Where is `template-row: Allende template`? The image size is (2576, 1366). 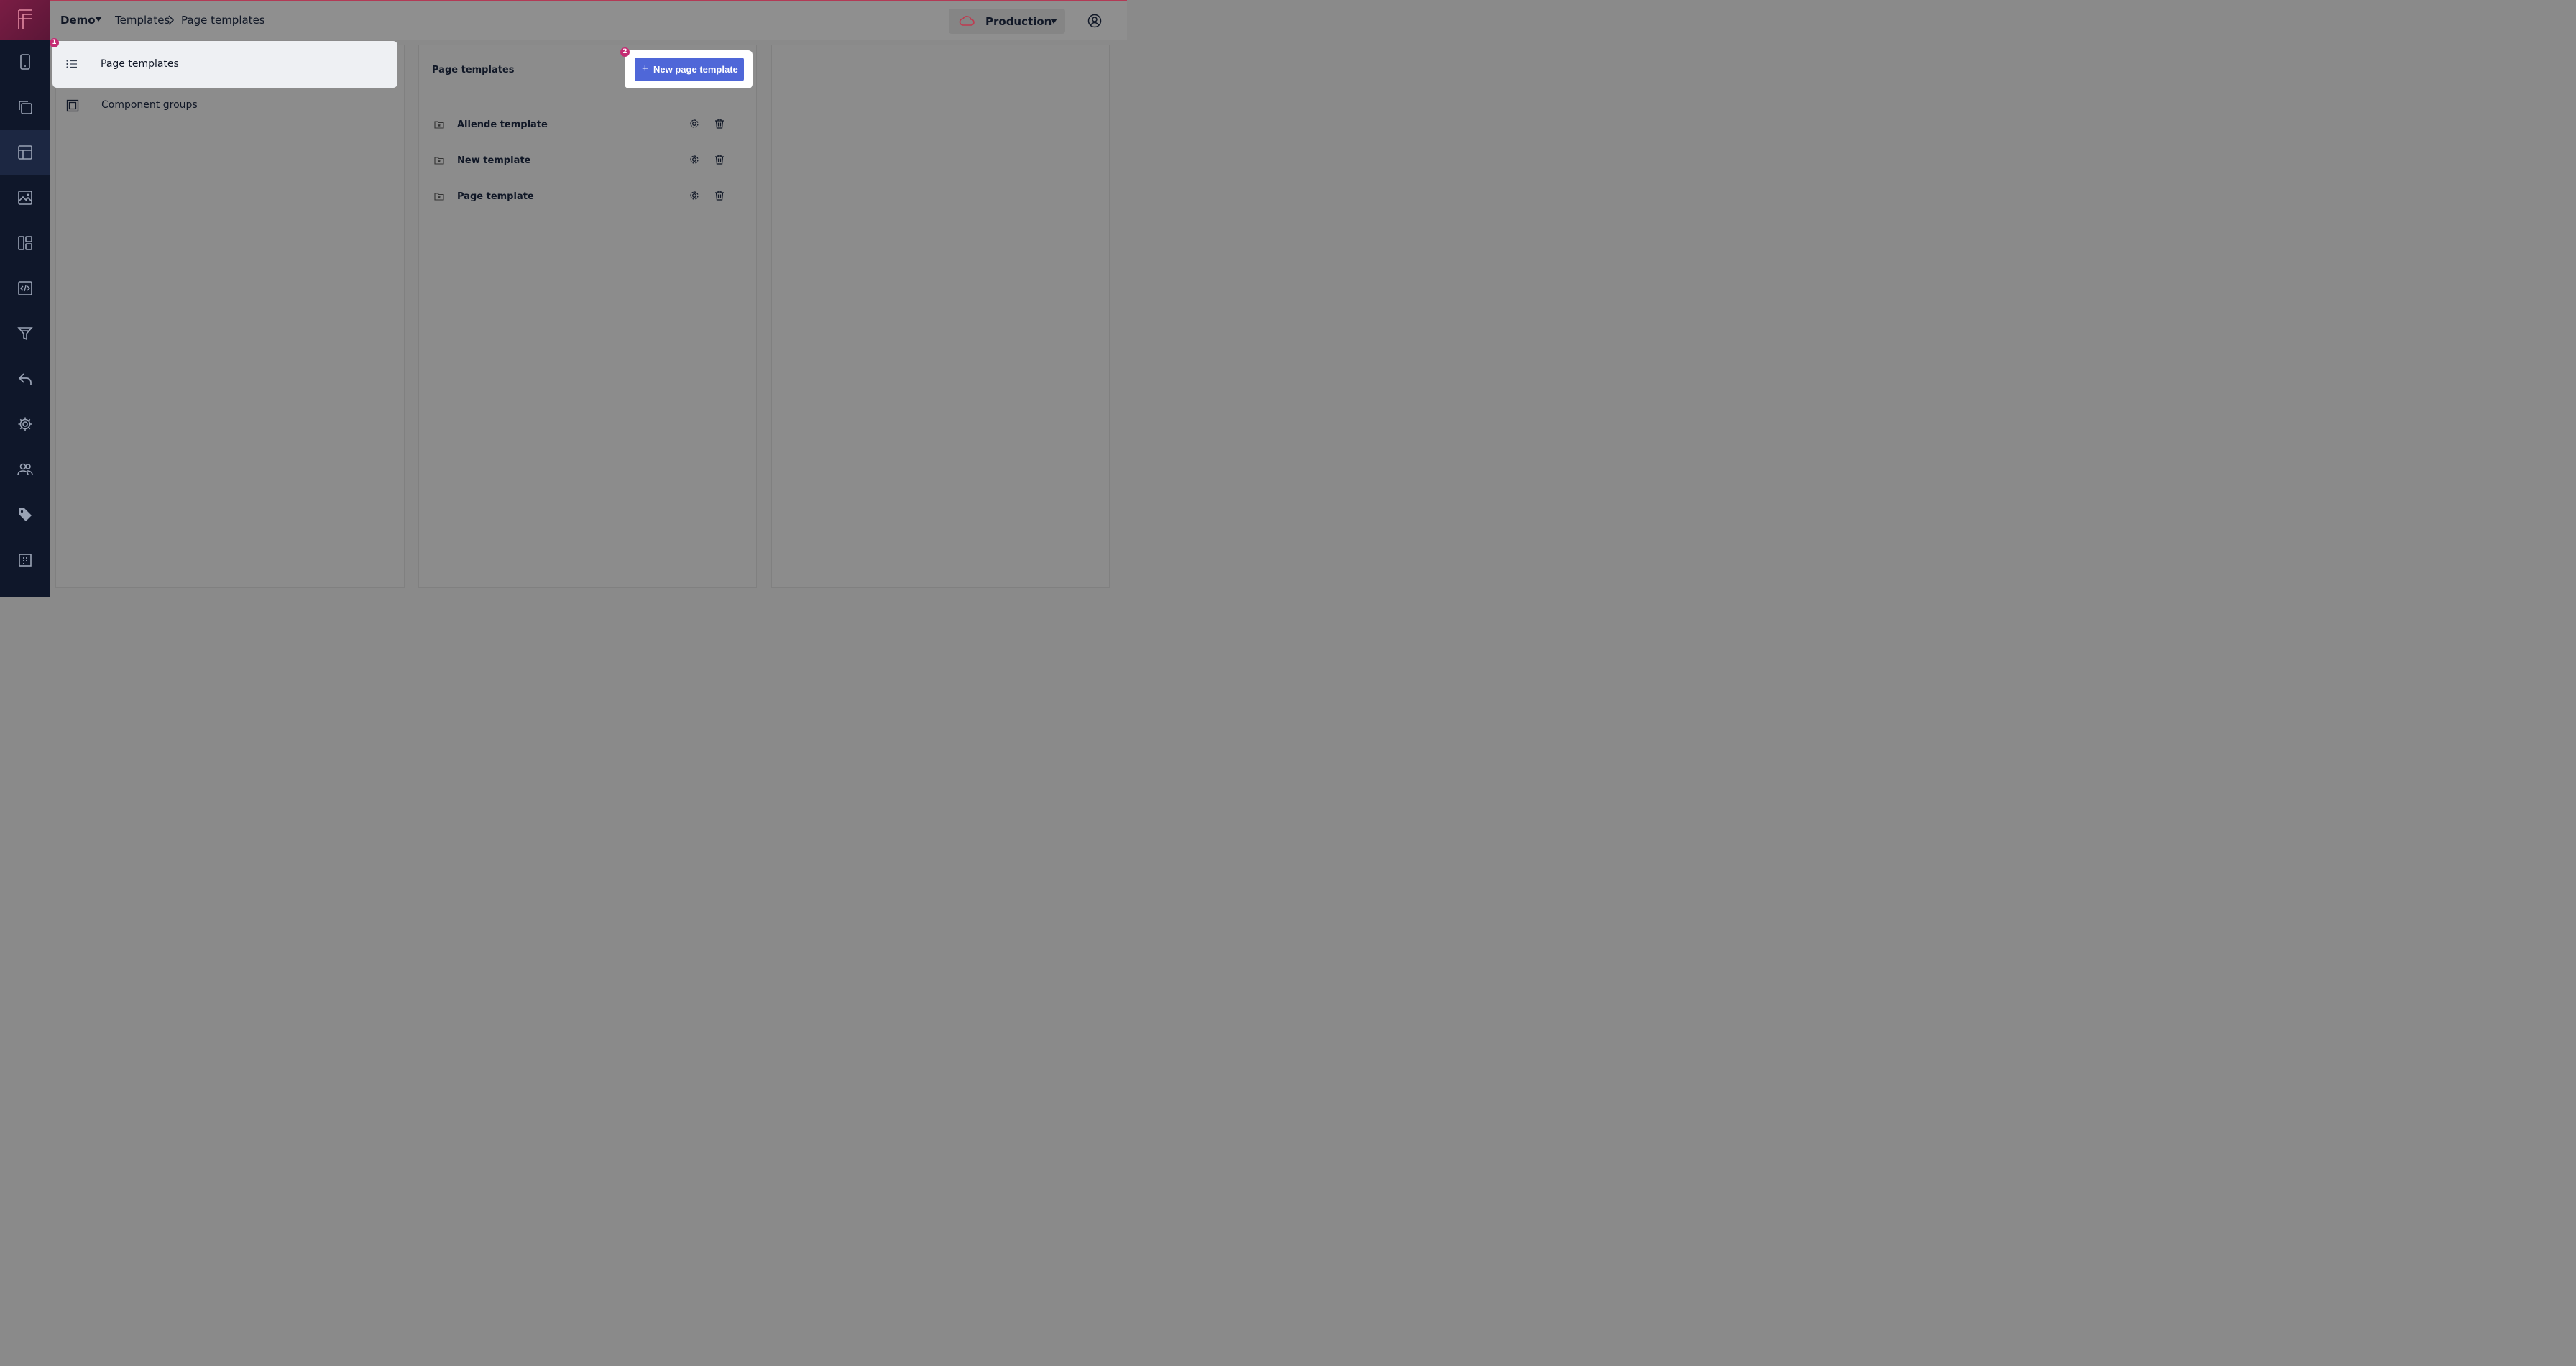
template-row: Allende template is located at coordinates (587, 127).